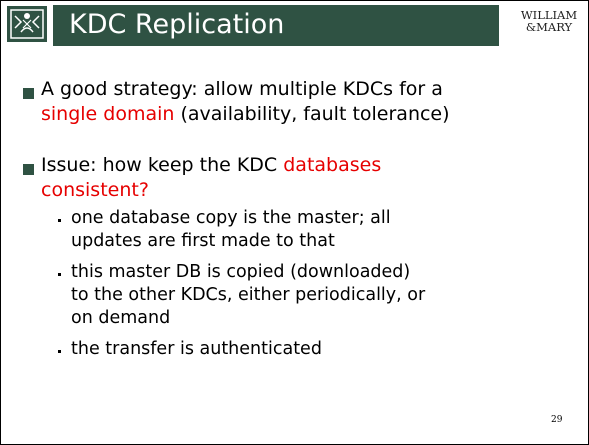 The width and height of the screenshot is (589, 445). Describe the element at coordinates (162, 165) in the screenshot. I see `bullet-text: Issue: how keep the KDC` at that location.